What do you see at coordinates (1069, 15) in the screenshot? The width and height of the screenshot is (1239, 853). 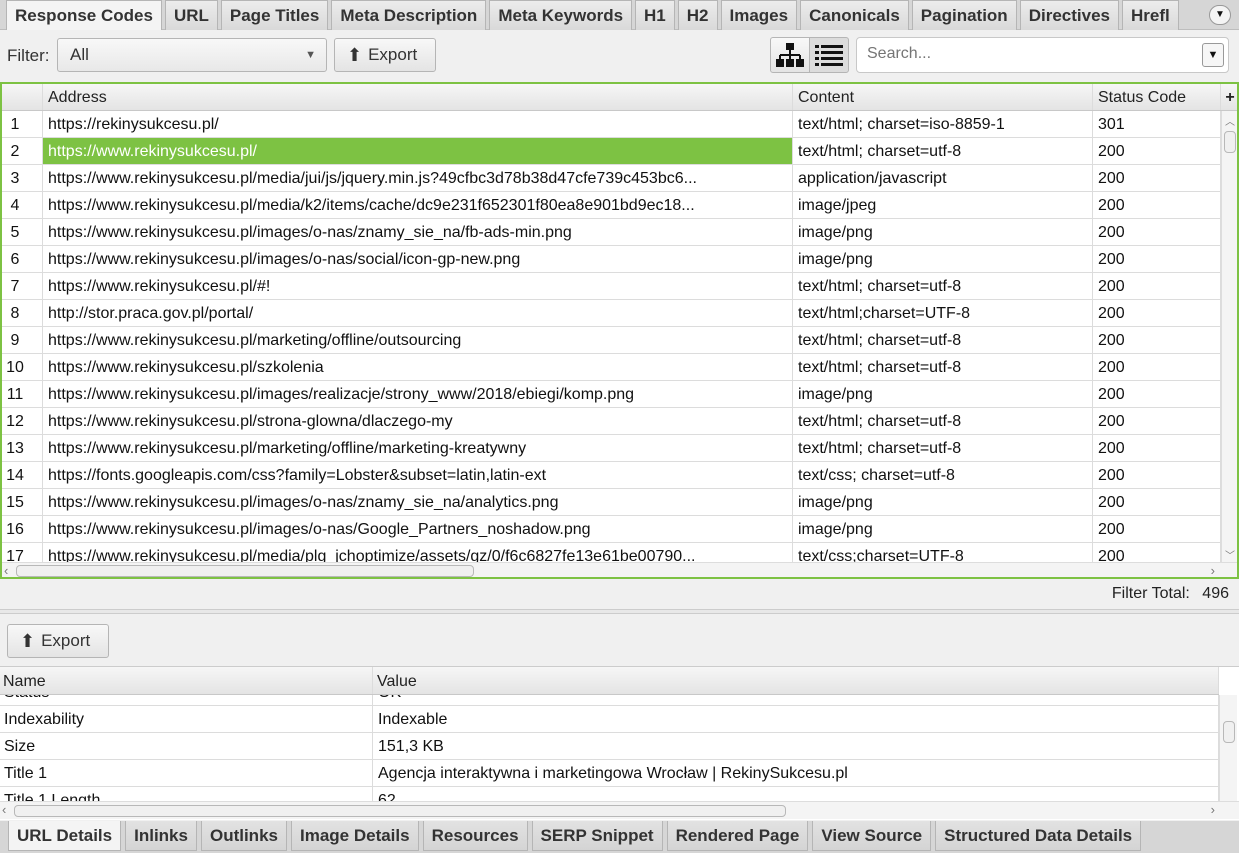 I see `tab-directives: Directives` at bounding box center [1069, 15].